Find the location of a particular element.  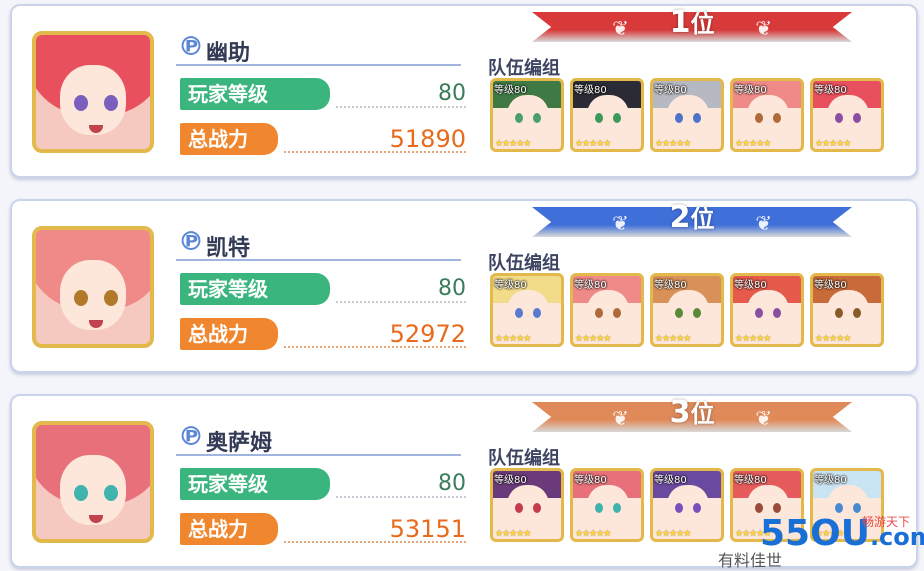

power-value: 51890 is located at coordinates (427, 139).